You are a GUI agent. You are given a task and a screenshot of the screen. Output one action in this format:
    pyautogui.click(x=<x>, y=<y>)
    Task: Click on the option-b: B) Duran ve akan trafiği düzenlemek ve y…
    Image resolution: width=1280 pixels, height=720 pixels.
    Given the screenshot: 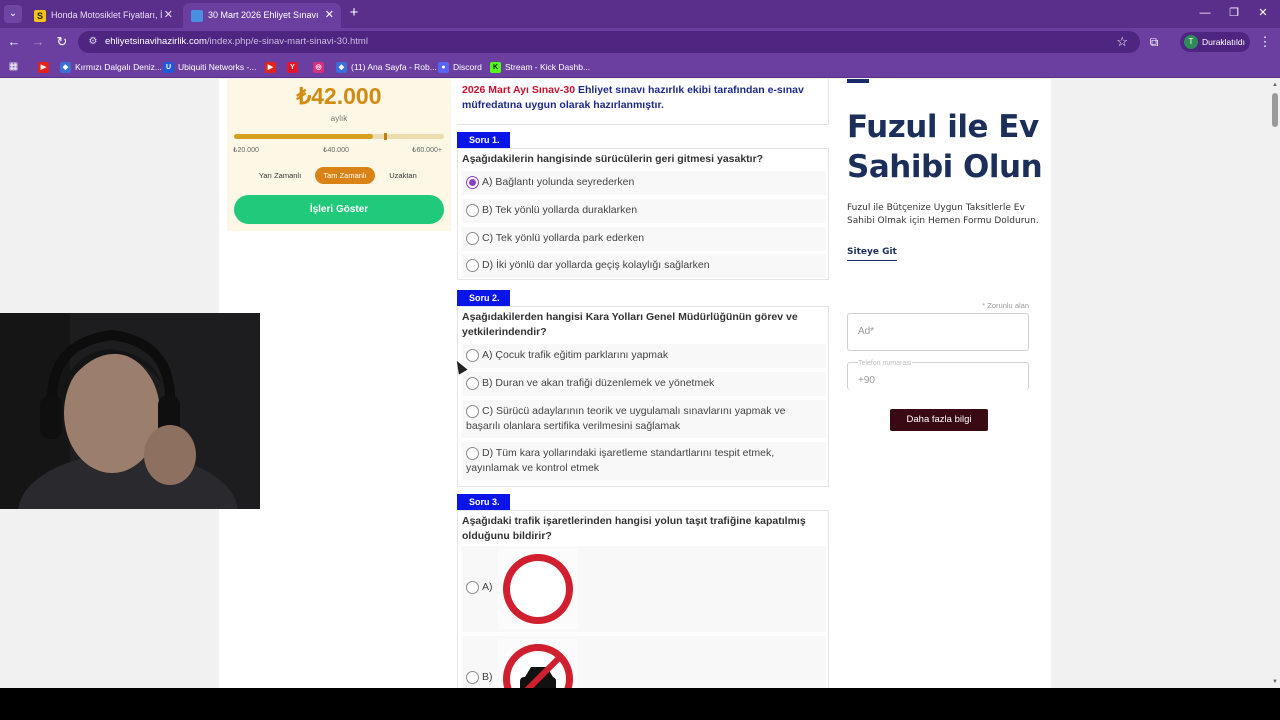 What is the action you would take?
    pyautogui.click(x=644, y=384)
    